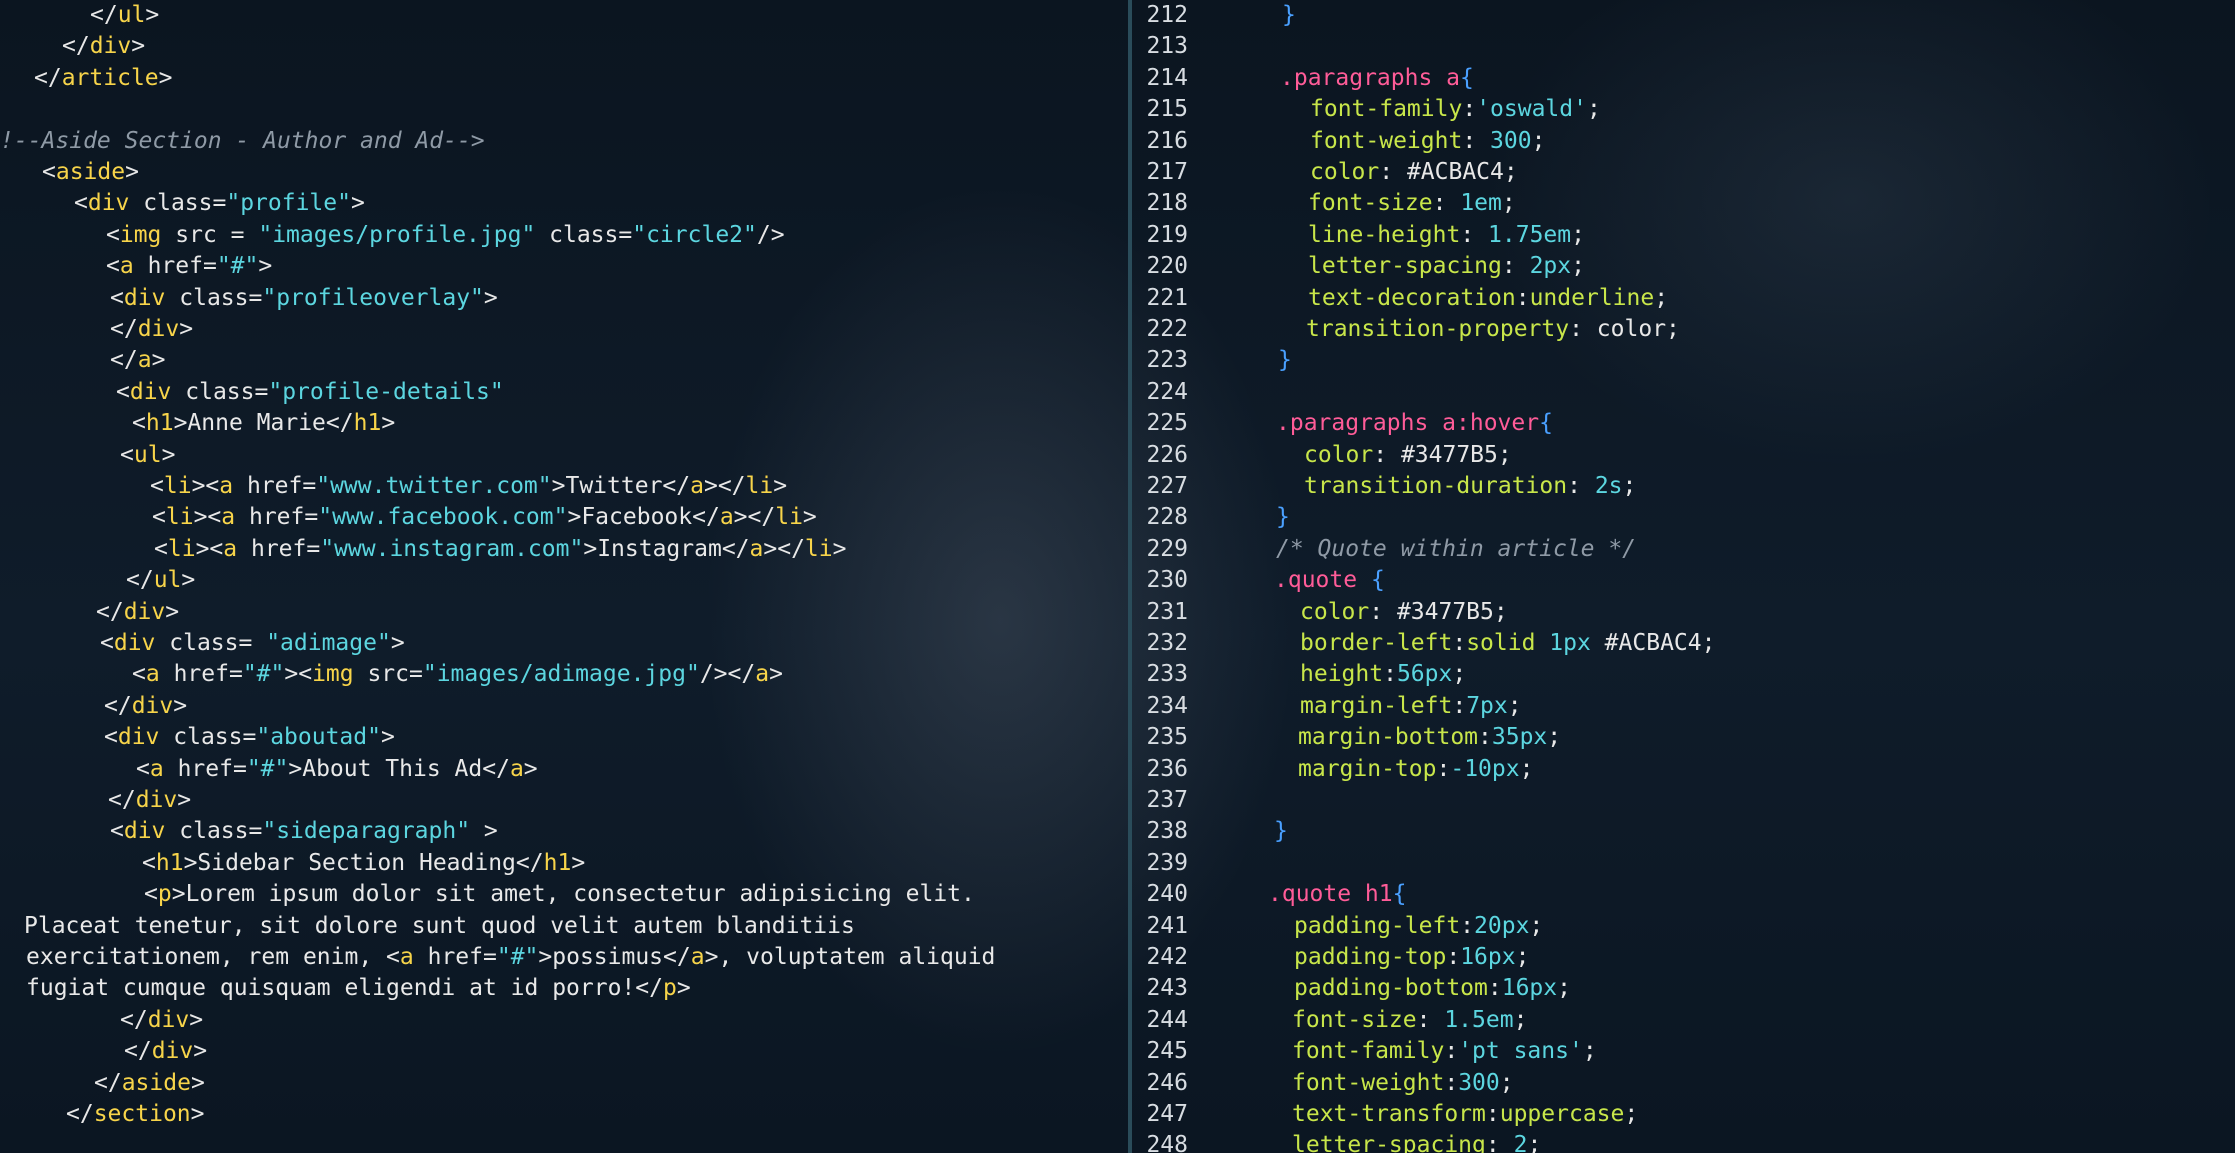  I want to click on code-line: 245 font-family:'pt sans';, so click(1682, 1051).